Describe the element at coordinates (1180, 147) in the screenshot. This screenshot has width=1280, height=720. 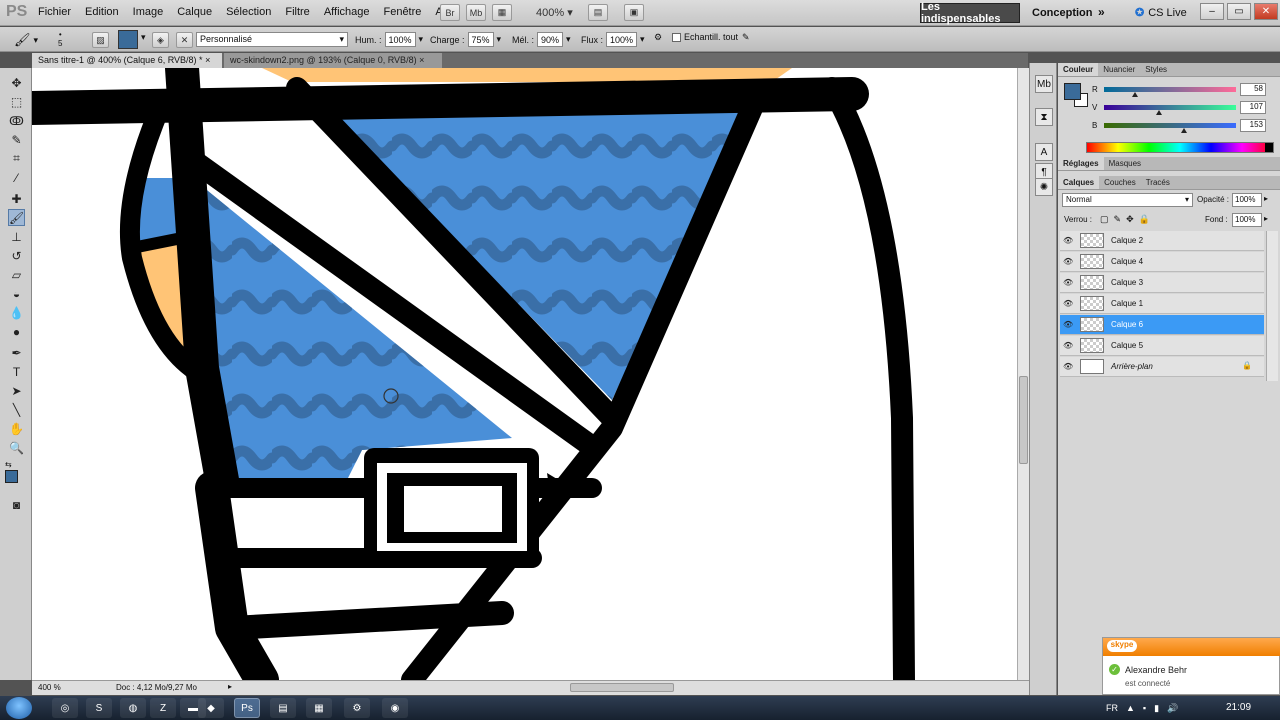
I see `color-spectrum-bar` at that location.